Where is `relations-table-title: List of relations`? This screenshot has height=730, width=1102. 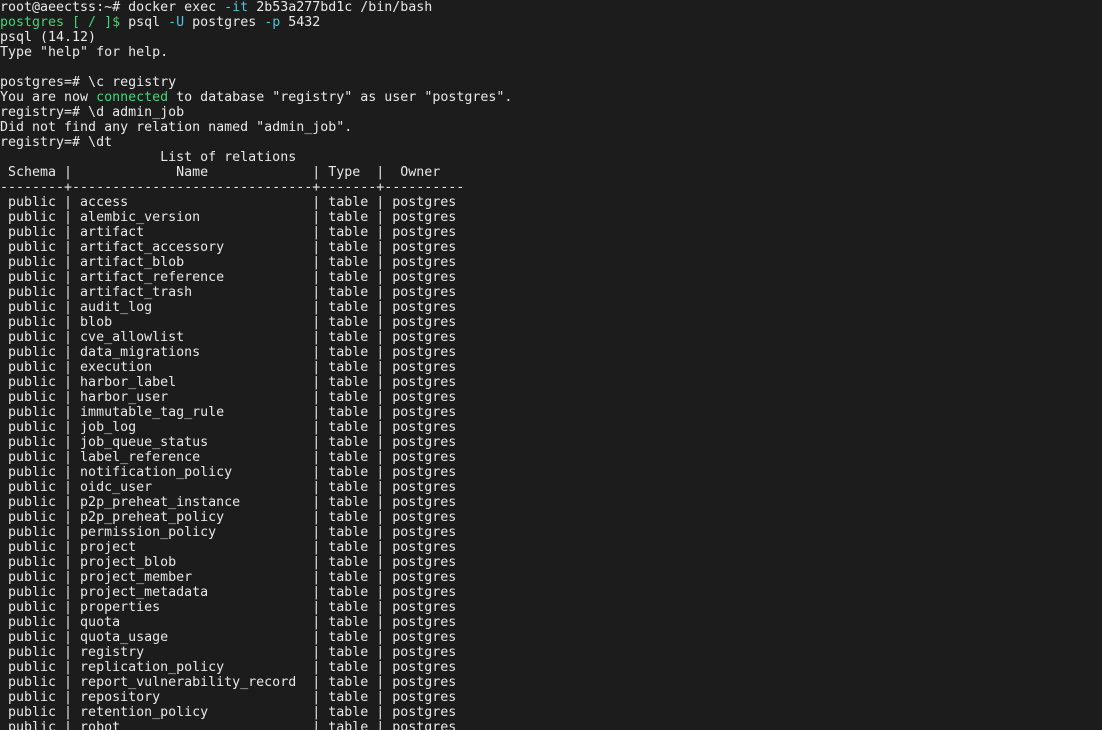
relations-table-title: List of relations is located at coordinates (551, 157).